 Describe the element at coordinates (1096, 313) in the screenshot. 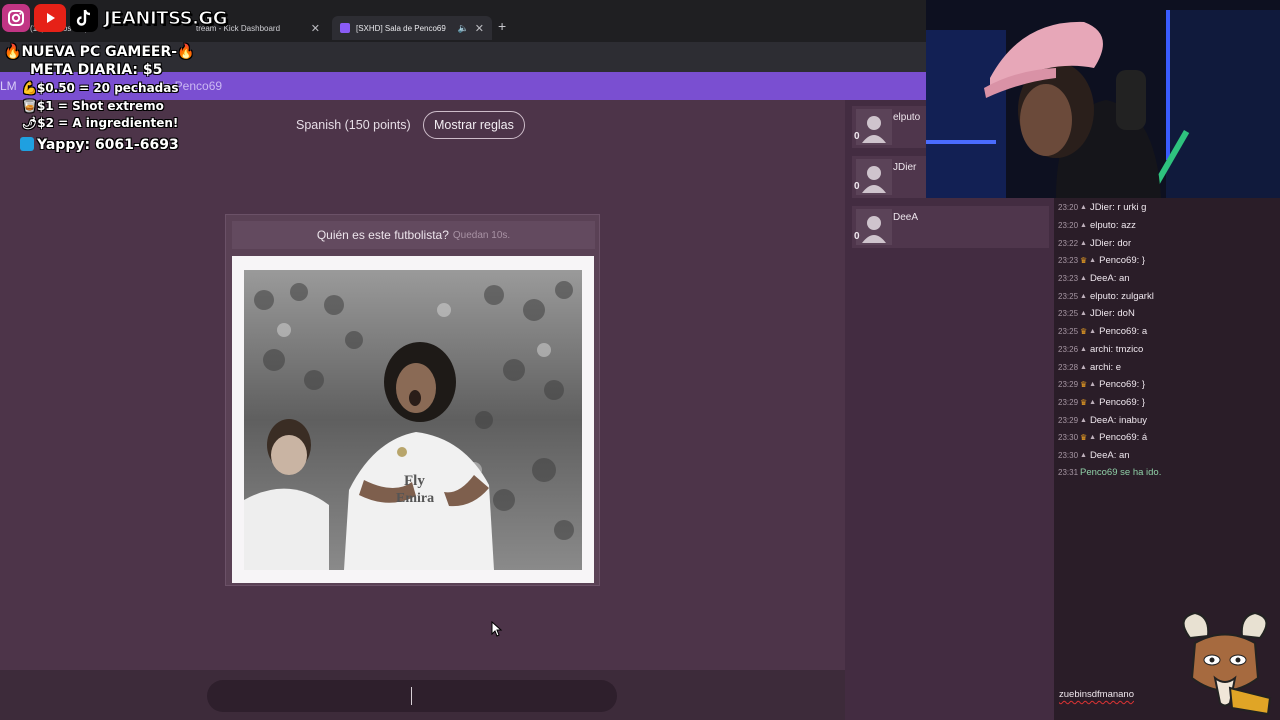

I see `chat-message: 23:25 ▲ JDier: doN` at that location.